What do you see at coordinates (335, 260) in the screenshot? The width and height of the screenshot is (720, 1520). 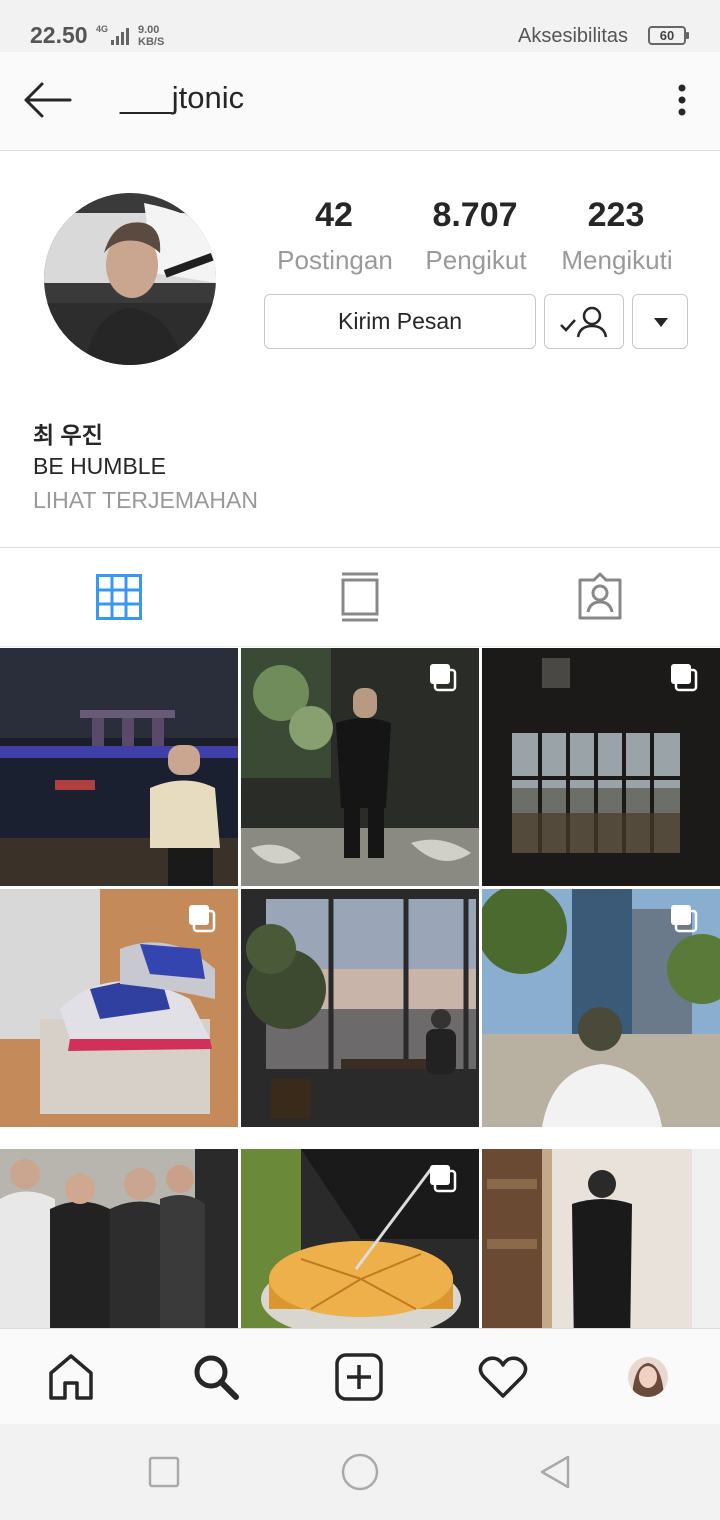 I see `posts-label: Postingan` at bounding box center [335, 260].